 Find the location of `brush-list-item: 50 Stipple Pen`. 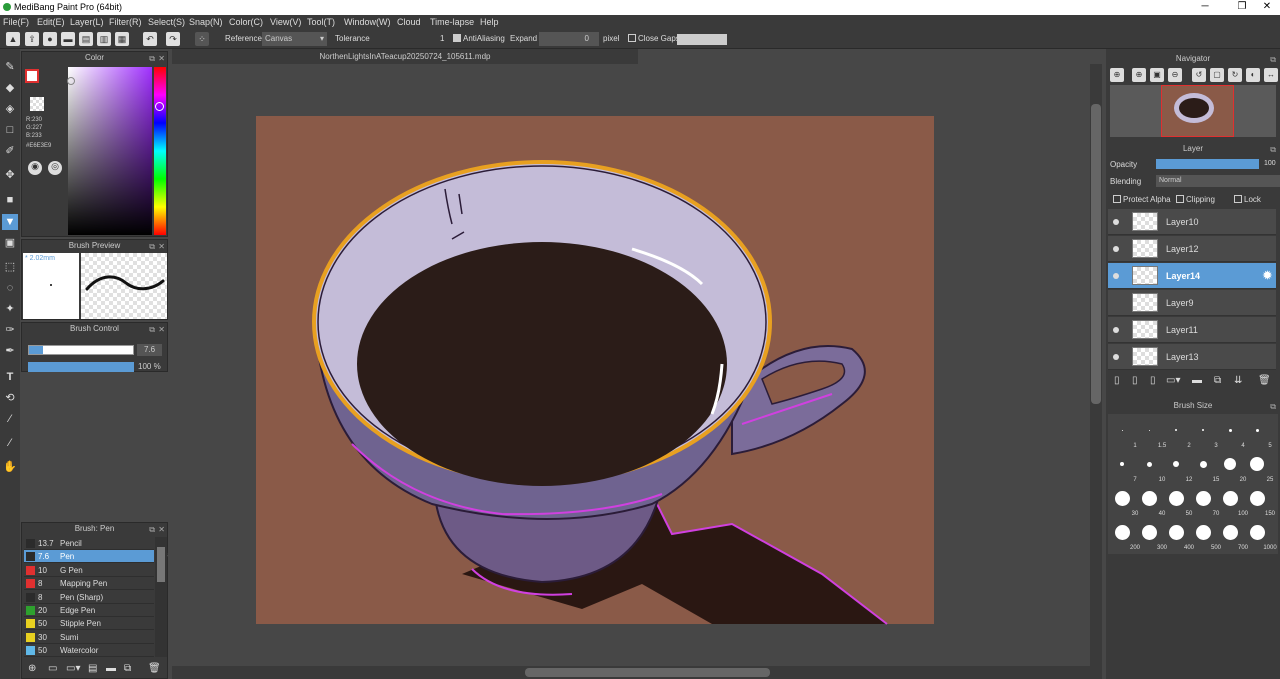

brush-list-item: 50 Stipple Pen is located at coordinates (89, 624).